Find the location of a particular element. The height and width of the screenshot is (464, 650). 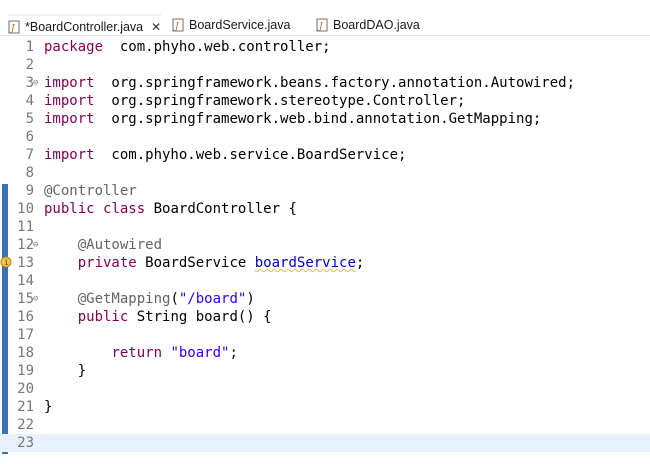

tab-boardservice: J BoardService.java is located at coordinates (231, 25).